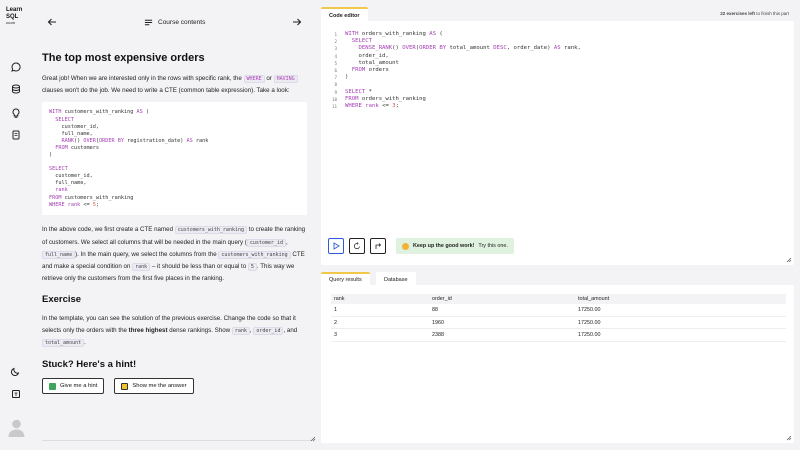 The height and width of the screenshot is (450, 800). What do you see at coordinates (285, 79) in the screenshot?
I see `inline-code-having: HAVING` at bounding box center [285, 79].